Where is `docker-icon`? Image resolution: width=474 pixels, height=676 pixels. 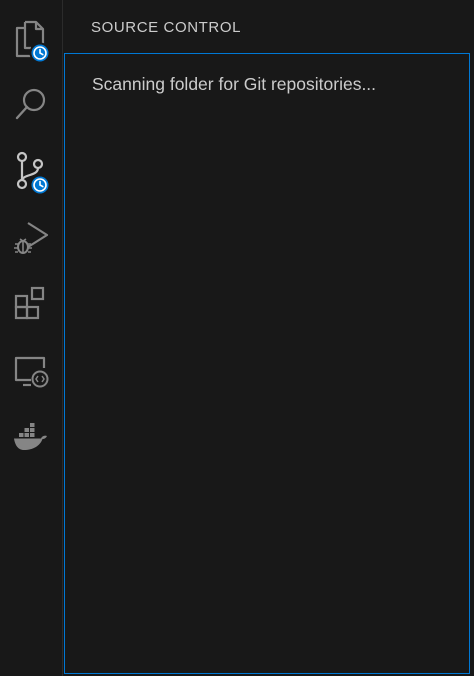
docker-icon is located at coordinates (30, 436).